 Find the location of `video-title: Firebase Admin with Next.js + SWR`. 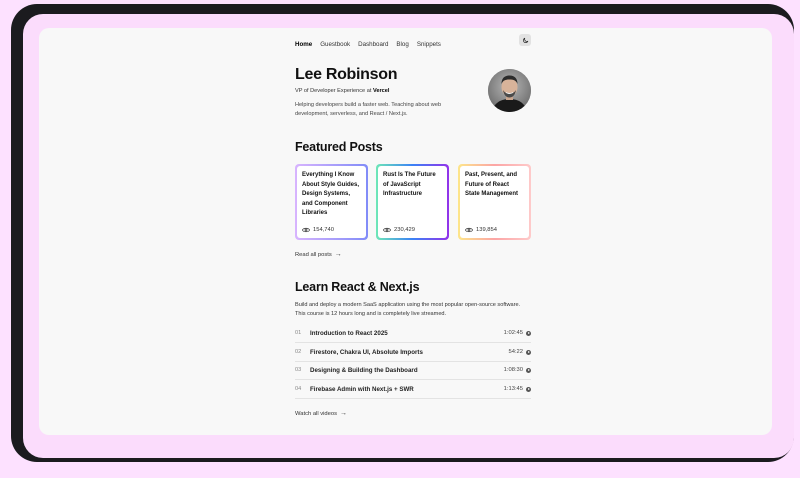

video-title: Firebase Admin with Next.js + SWR is located at coordinates (362, 389).